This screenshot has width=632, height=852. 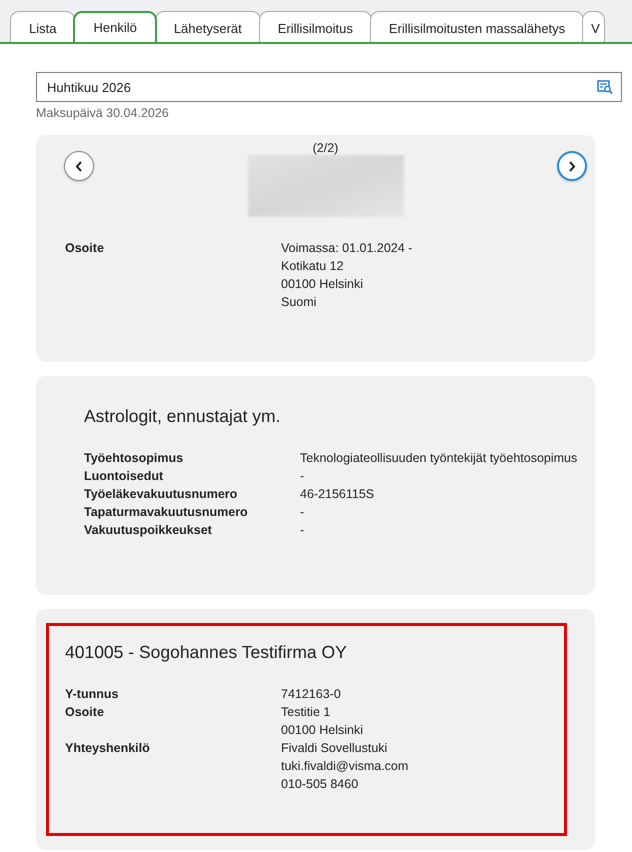 What do you see at coordinates (206, 652) in the screenshot?
I see `card-title: 401005 - Sogohannes Testifirma OY` at bounding box center [206, 652].